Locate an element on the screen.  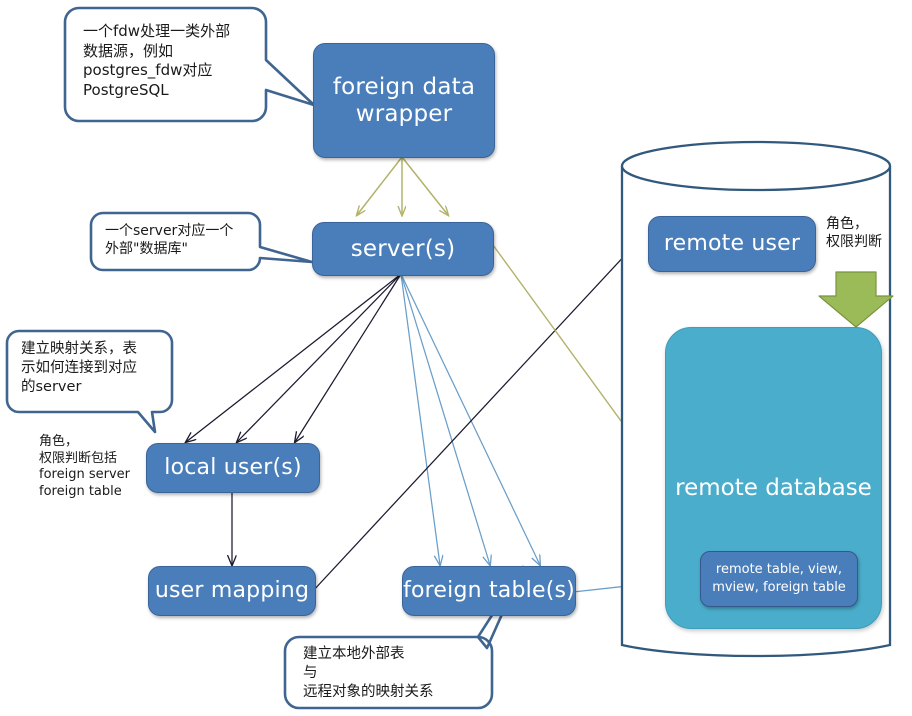
node-local-users: local user(s) is located at coordinates (233, 468).